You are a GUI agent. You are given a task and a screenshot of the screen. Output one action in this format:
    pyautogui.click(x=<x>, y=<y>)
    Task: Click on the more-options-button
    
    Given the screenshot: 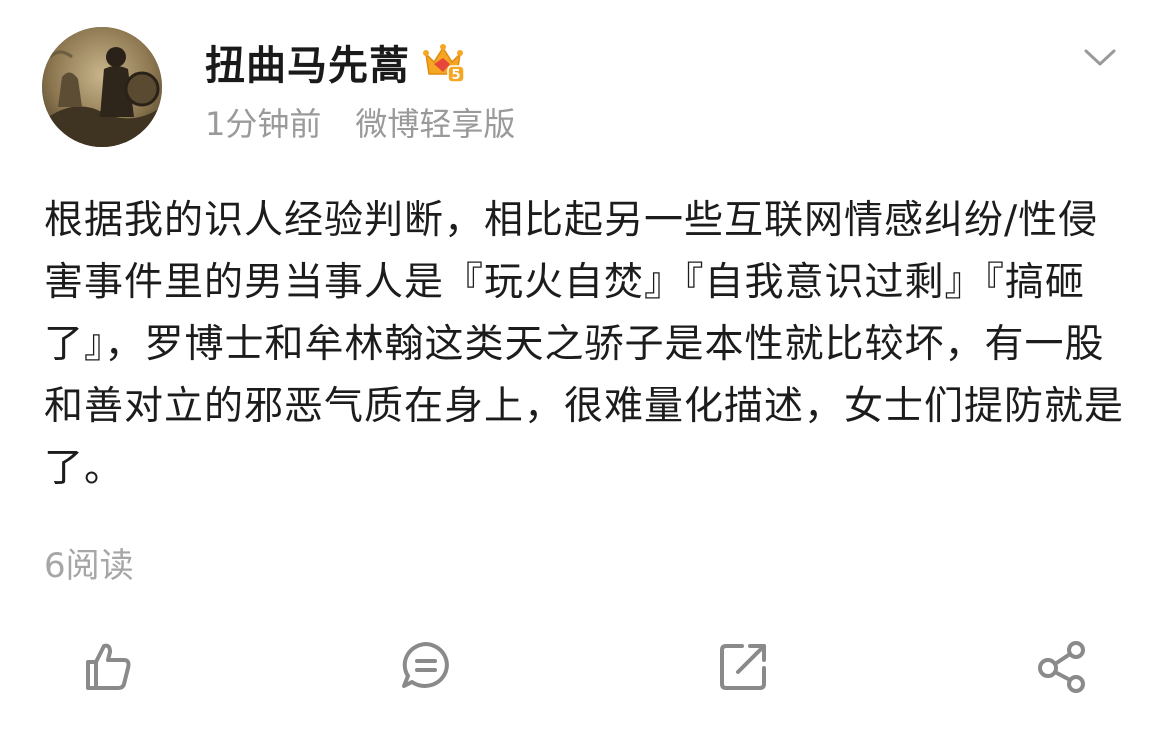 What is the action you would take?
    pyautogui.click(x=1100, y=58)
    